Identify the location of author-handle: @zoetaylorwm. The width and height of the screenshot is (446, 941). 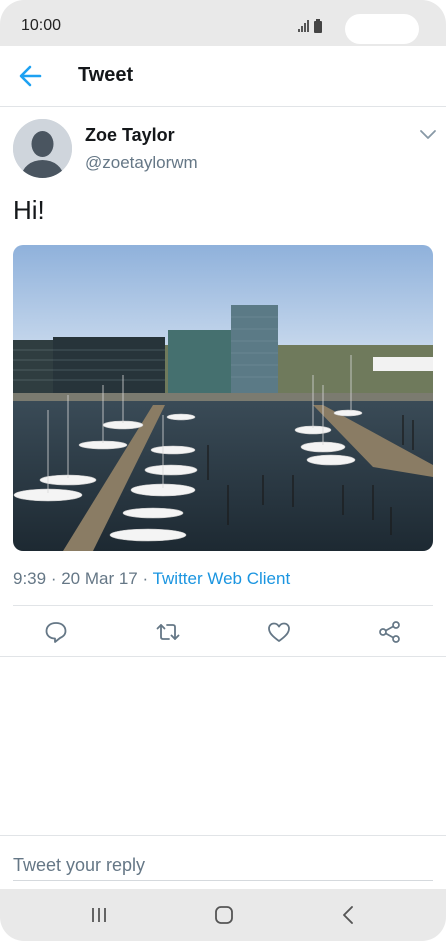
(141, 163).